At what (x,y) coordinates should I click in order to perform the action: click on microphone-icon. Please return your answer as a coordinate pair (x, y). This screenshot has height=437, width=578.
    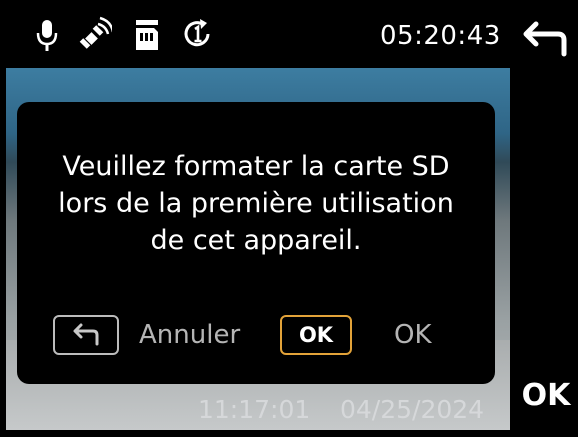
    Looking at the image, I should click on (47, 35).